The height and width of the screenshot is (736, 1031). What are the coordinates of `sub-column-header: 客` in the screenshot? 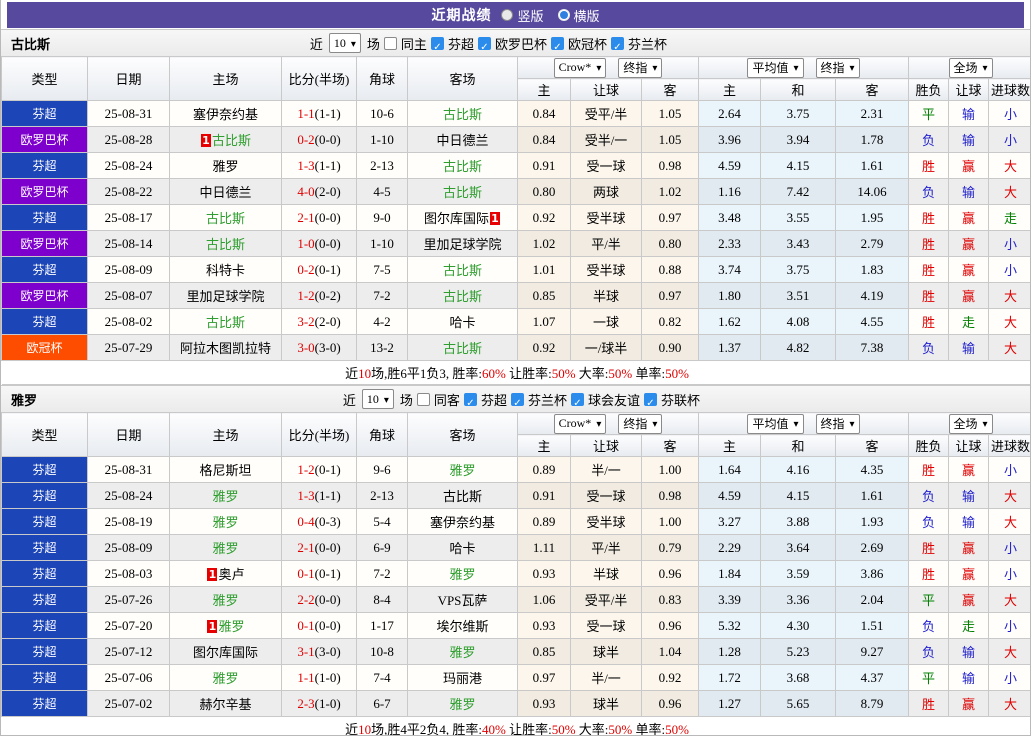 It's located at (670, 89).